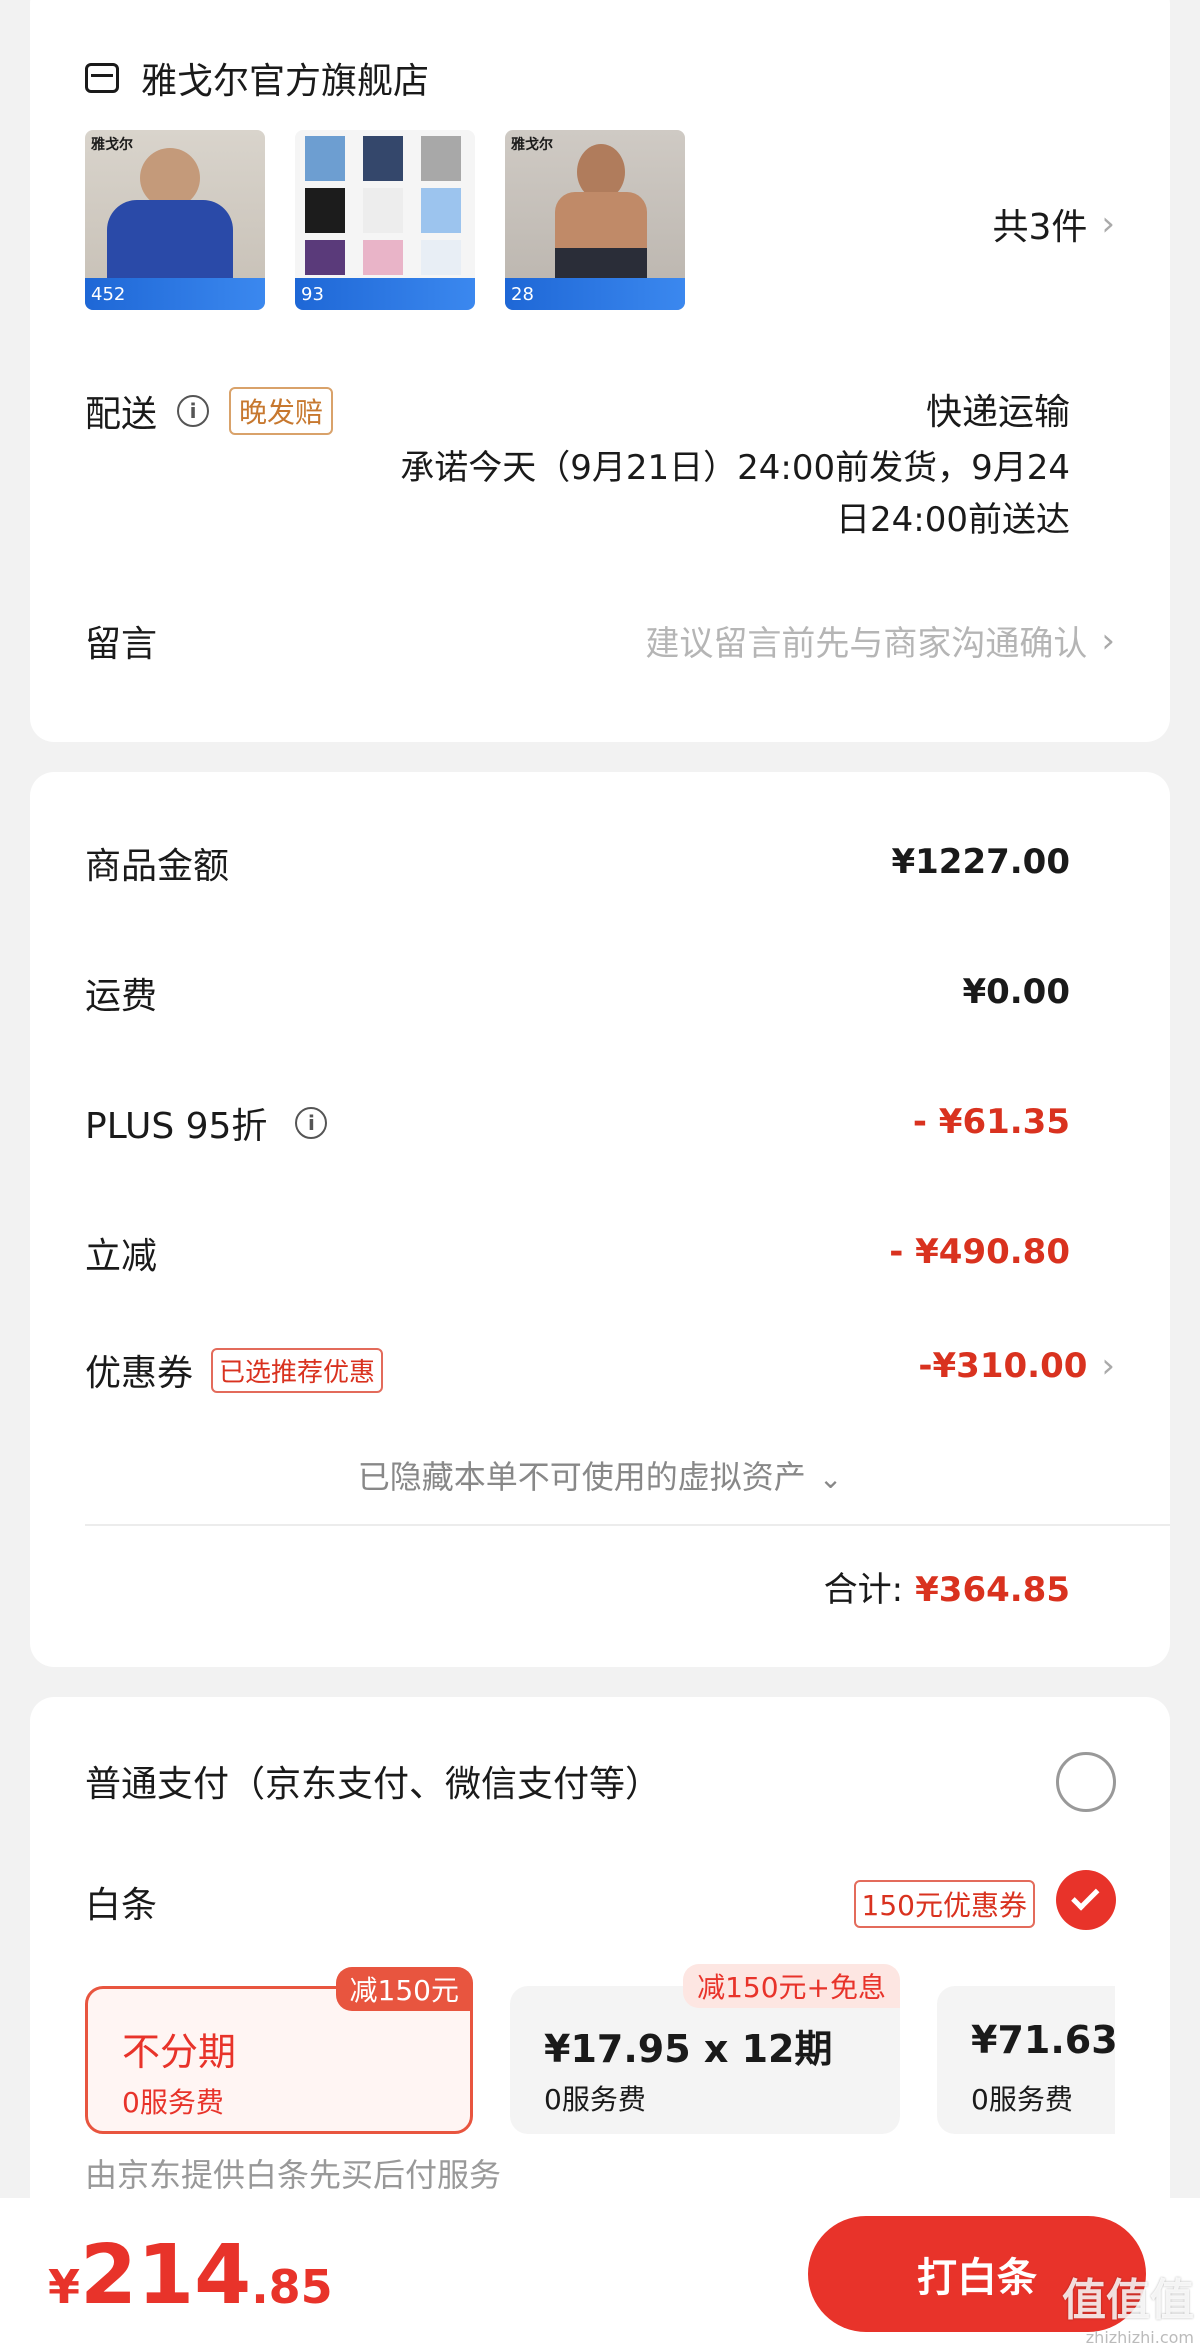  What do you see at coordinates (121, 414) in the screenshot?
I see `delivery-label: 配送` at bounding box center [121, 414].